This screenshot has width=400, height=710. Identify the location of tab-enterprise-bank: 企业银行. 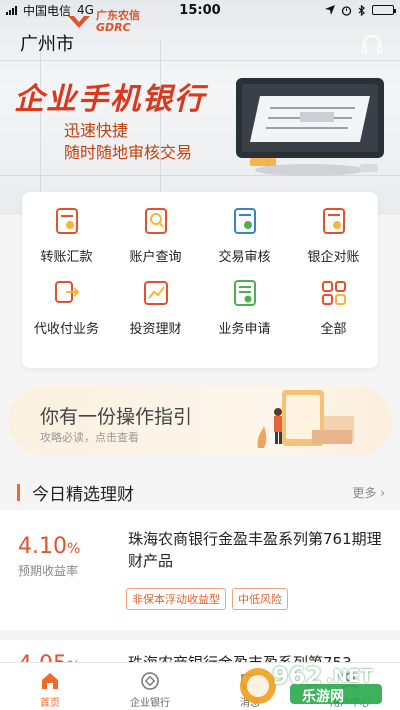
(150, 686).